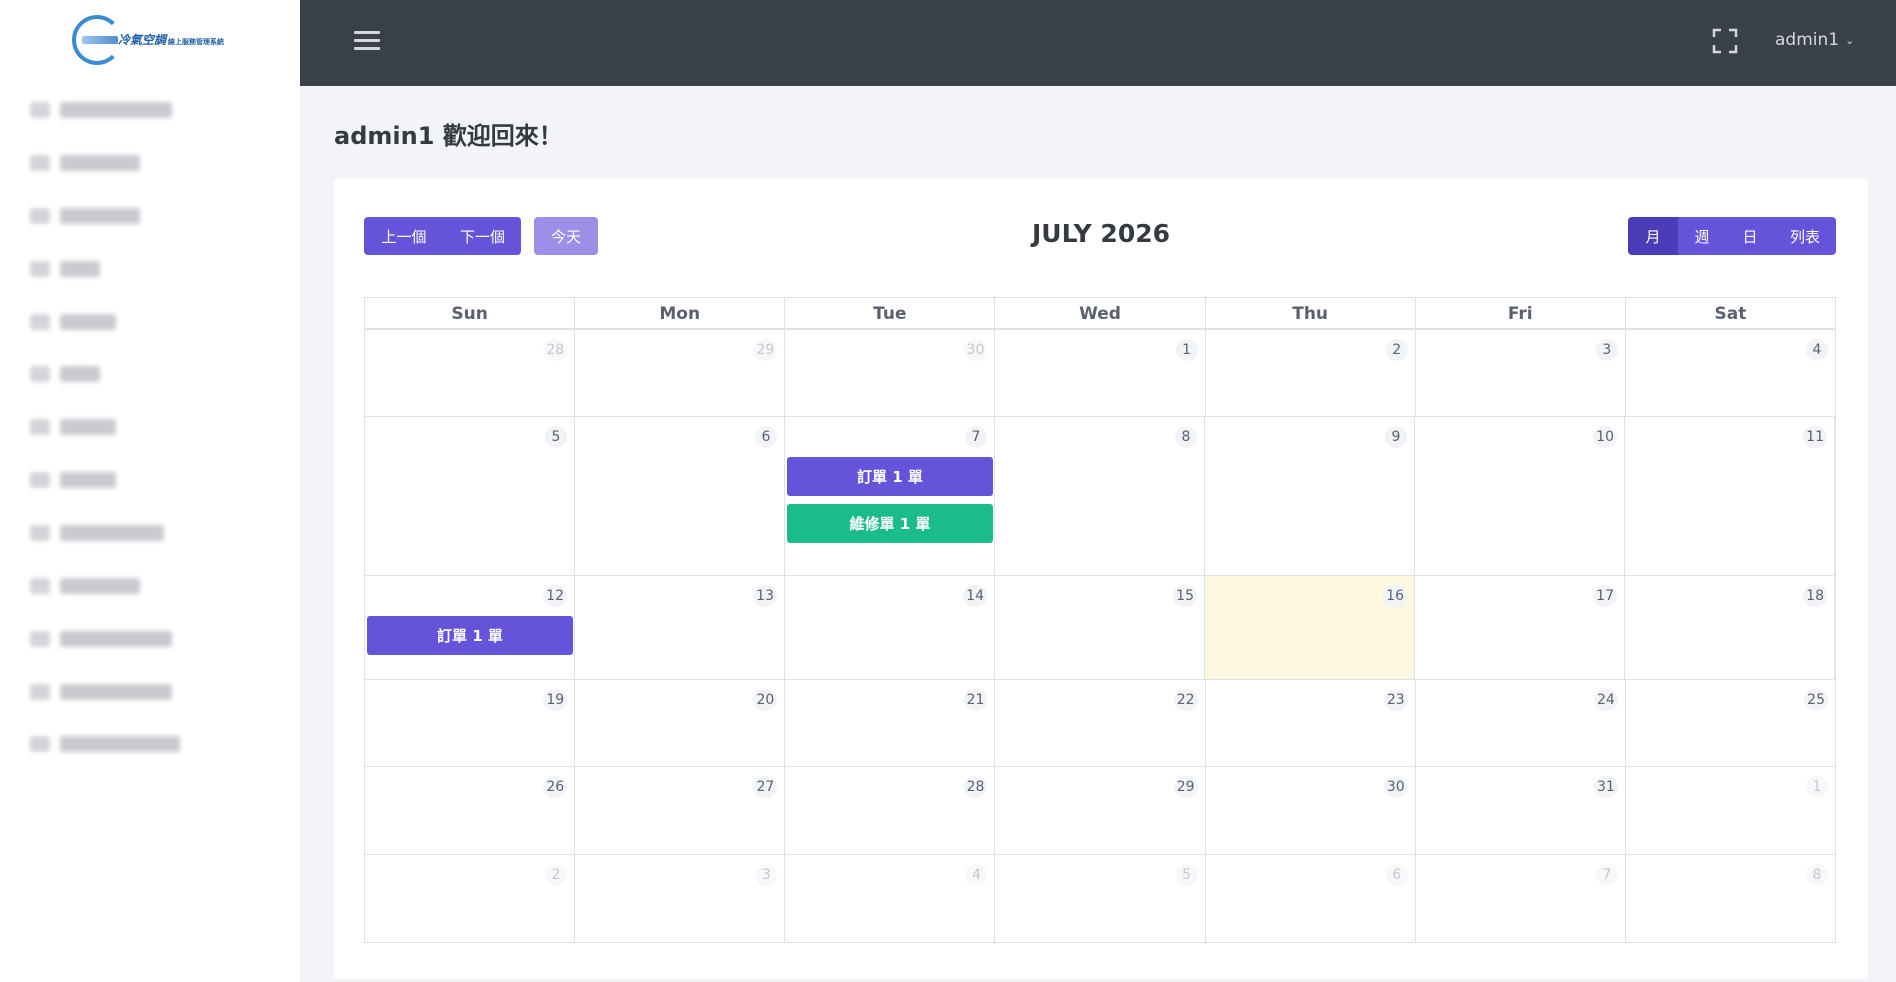 The image size is (1896, 982). I want to click on calendar-day: 24, so click(1521, 723).